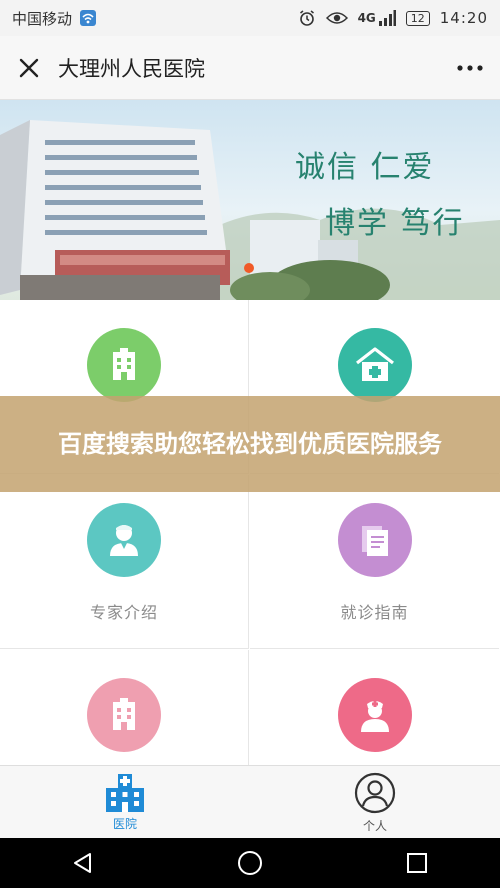  What do you see at coordinates (365, 167) in the screenshot?
I see `banner-slogan-line1: 诚信 仁爱` at bounding box center [365, 167].